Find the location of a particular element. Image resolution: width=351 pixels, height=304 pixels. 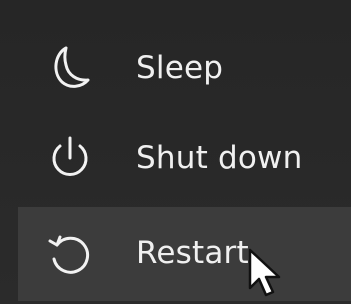

mouse-cursor-icon is located at coordinates (266, 274).